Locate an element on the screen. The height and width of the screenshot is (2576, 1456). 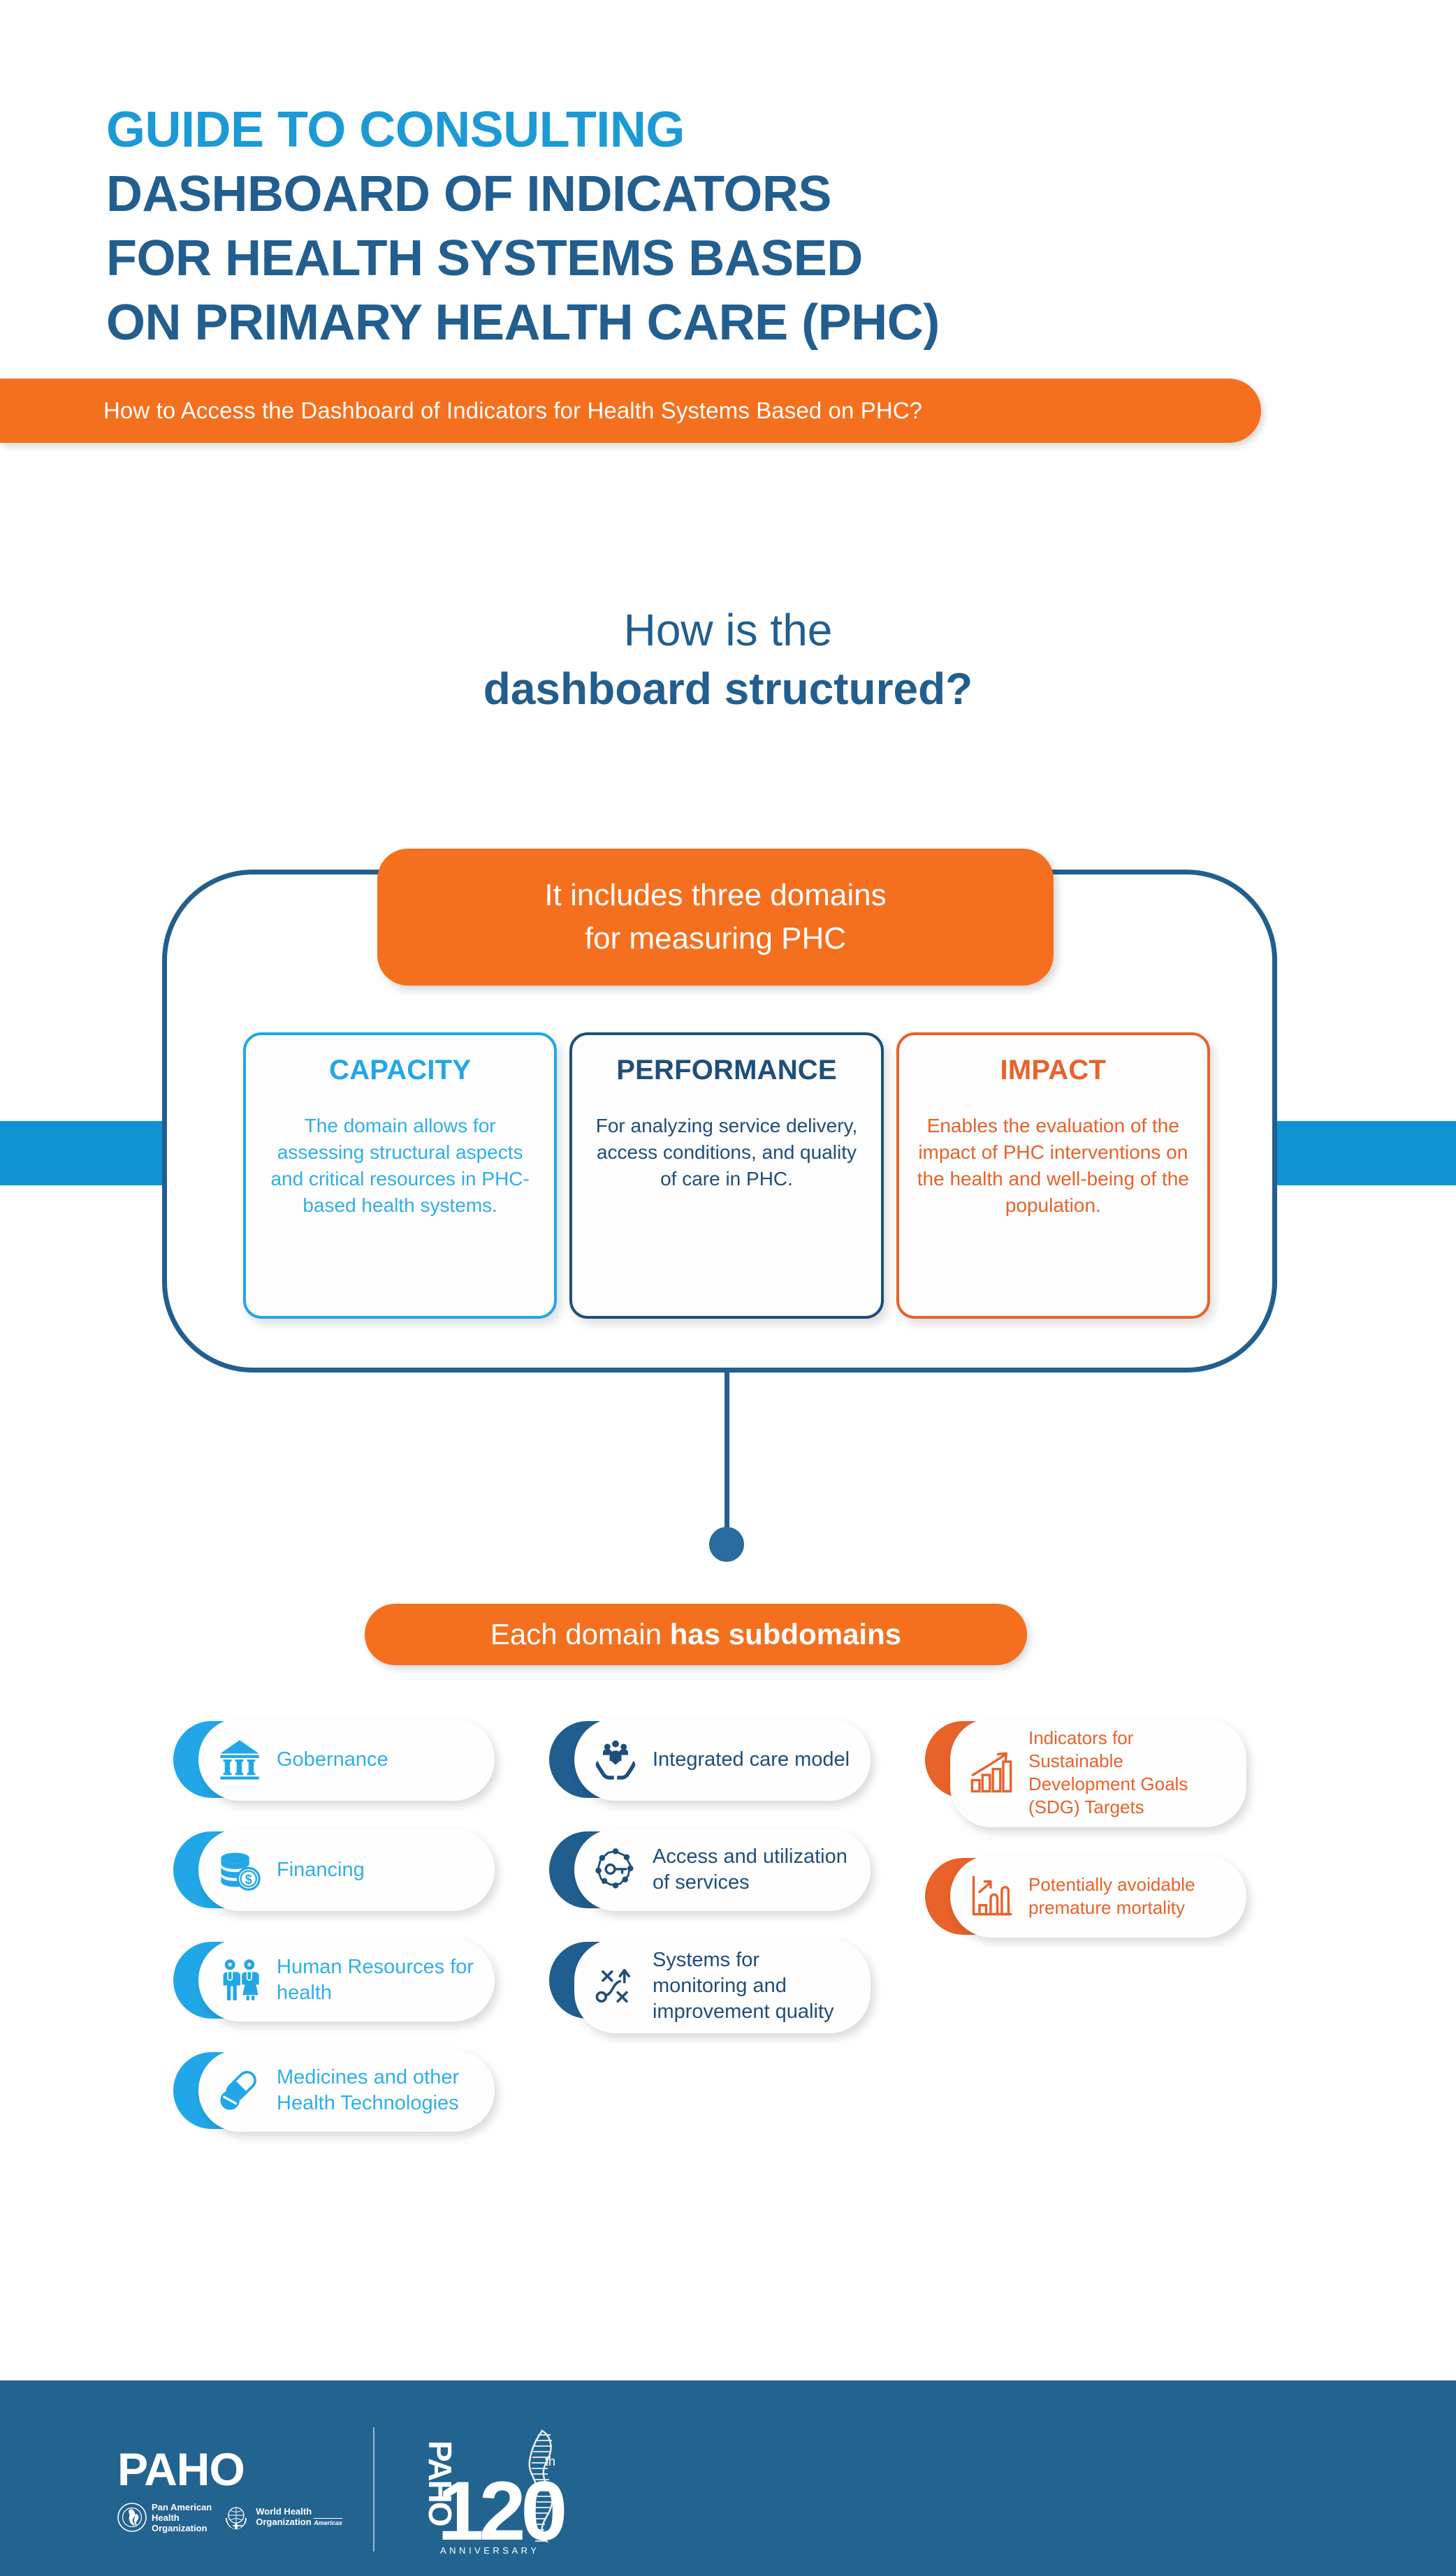
subdomain-label: Medicines and other Health Technologies is located at coordinates (368, 2090).